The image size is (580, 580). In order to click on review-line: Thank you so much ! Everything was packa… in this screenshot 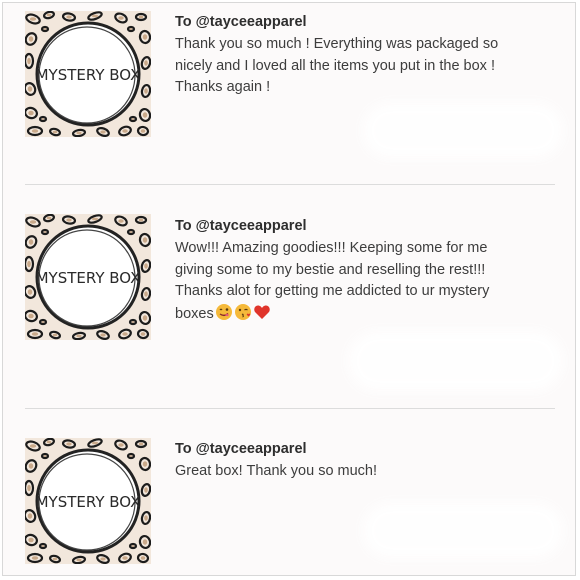, I will do `click(337, 44)`.